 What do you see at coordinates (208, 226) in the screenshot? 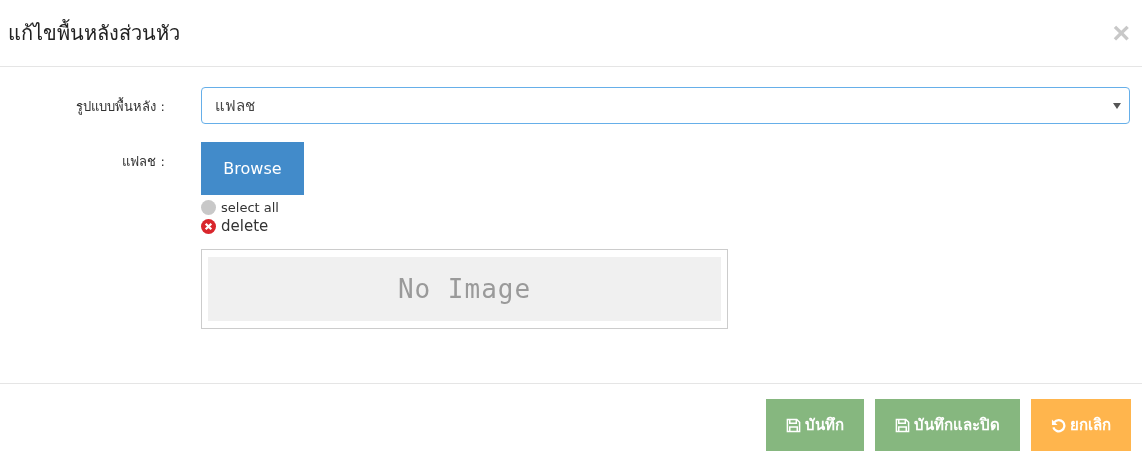
I see `delete-icon` at bounding box center [208, 226].